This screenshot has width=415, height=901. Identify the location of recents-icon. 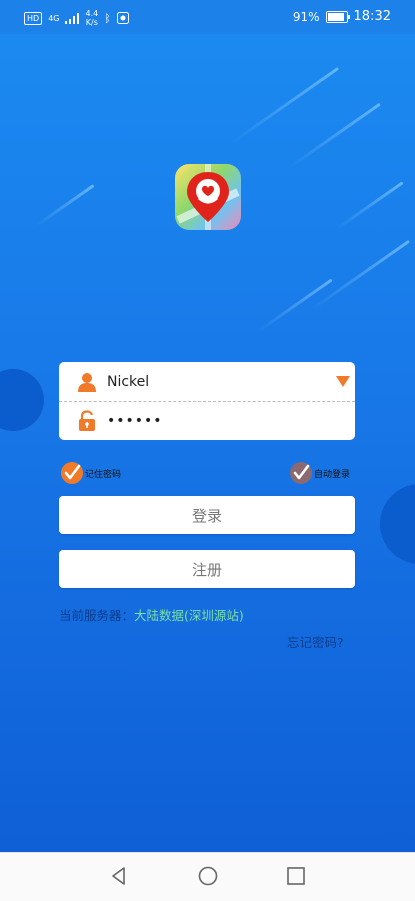
(296, 876).